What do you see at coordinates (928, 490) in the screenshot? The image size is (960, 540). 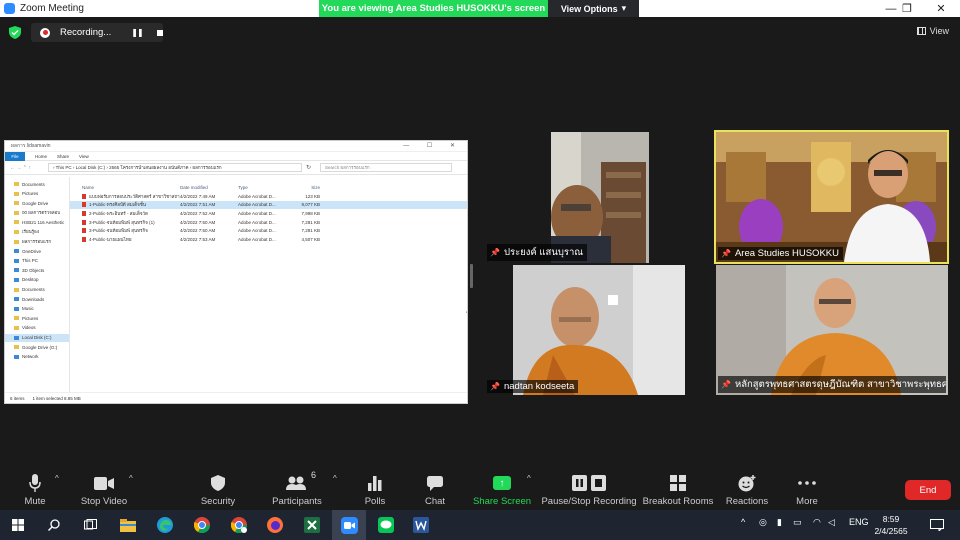 I see `end-meeting-button: End` at bounding box center [928, 490].